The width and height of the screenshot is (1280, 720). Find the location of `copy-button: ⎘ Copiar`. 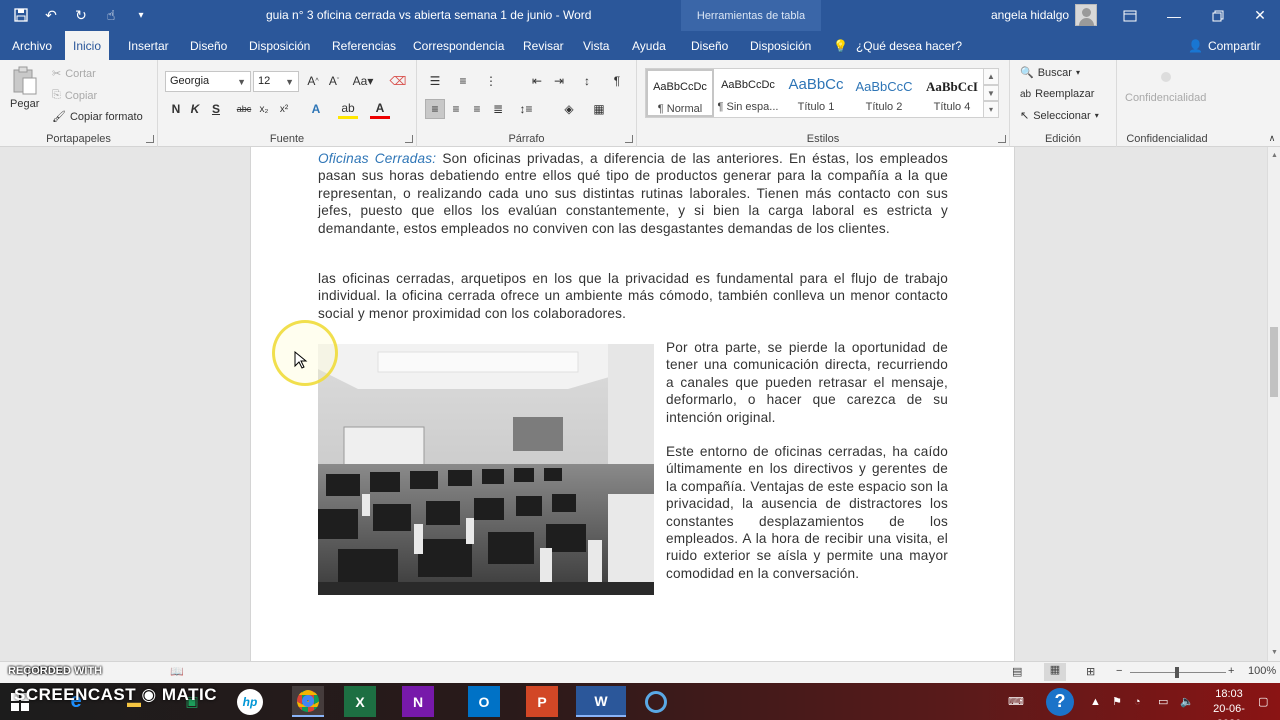

copy-button: ⎘ Copiar is located at coordinates (74, 95).